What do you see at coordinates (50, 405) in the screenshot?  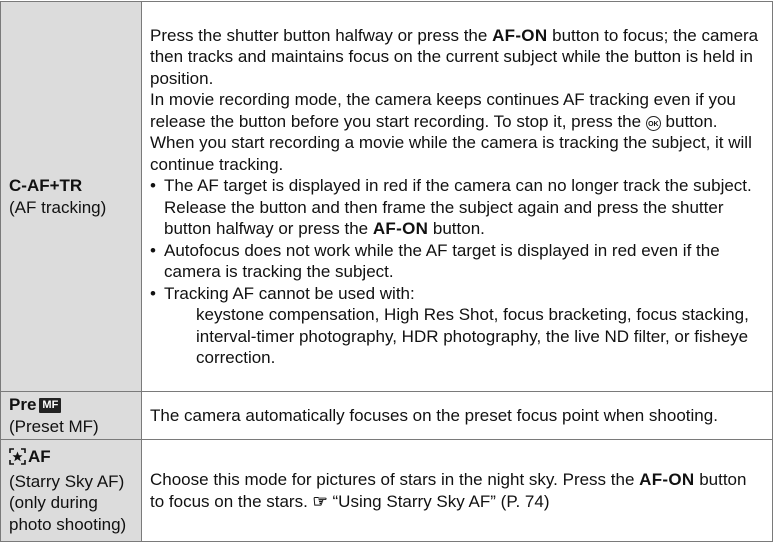 I see `mf-badge-icon: MF` at bounding box center [50, 405].